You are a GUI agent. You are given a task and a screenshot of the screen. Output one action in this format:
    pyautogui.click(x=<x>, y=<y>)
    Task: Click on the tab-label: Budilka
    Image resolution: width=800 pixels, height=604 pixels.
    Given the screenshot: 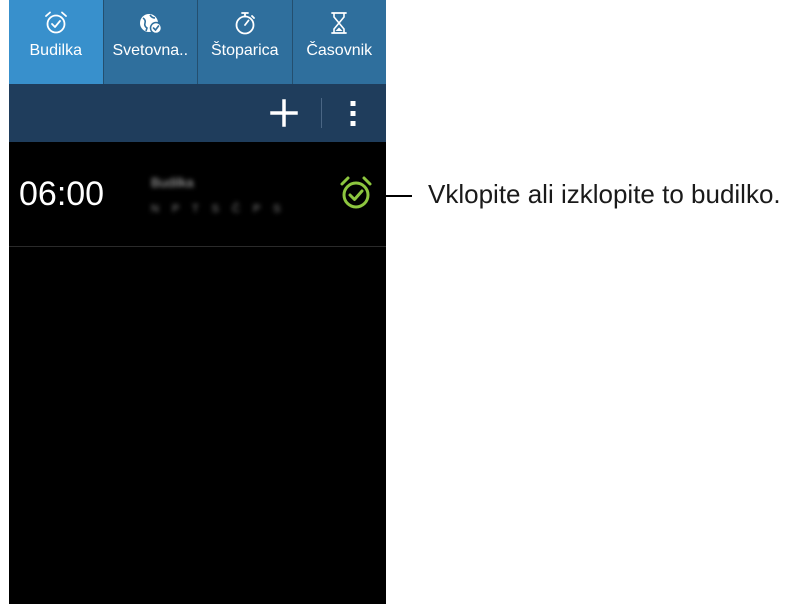 What is the action you would take?
    pyautogui.click(x=55, y=50)
    